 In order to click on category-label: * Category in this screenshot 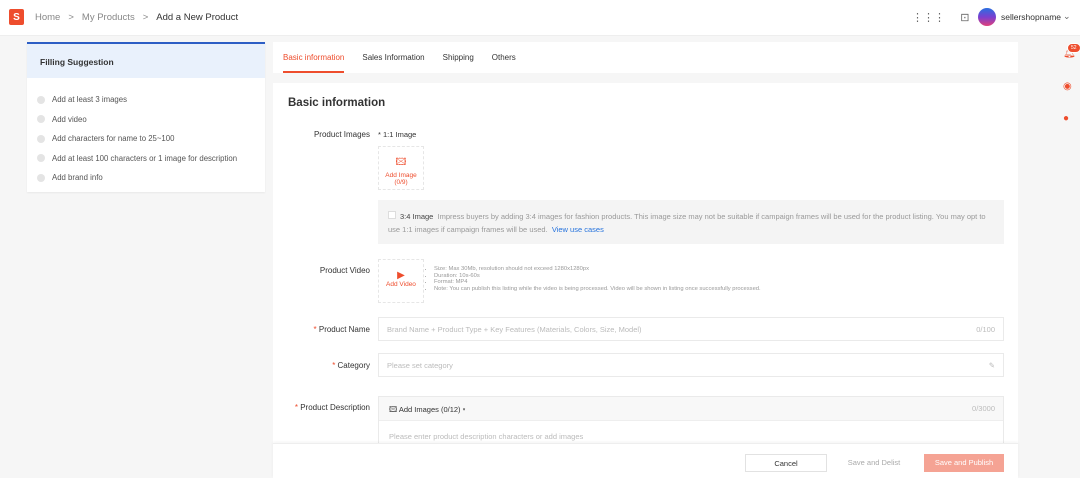, I will do `click(351, 365)`.